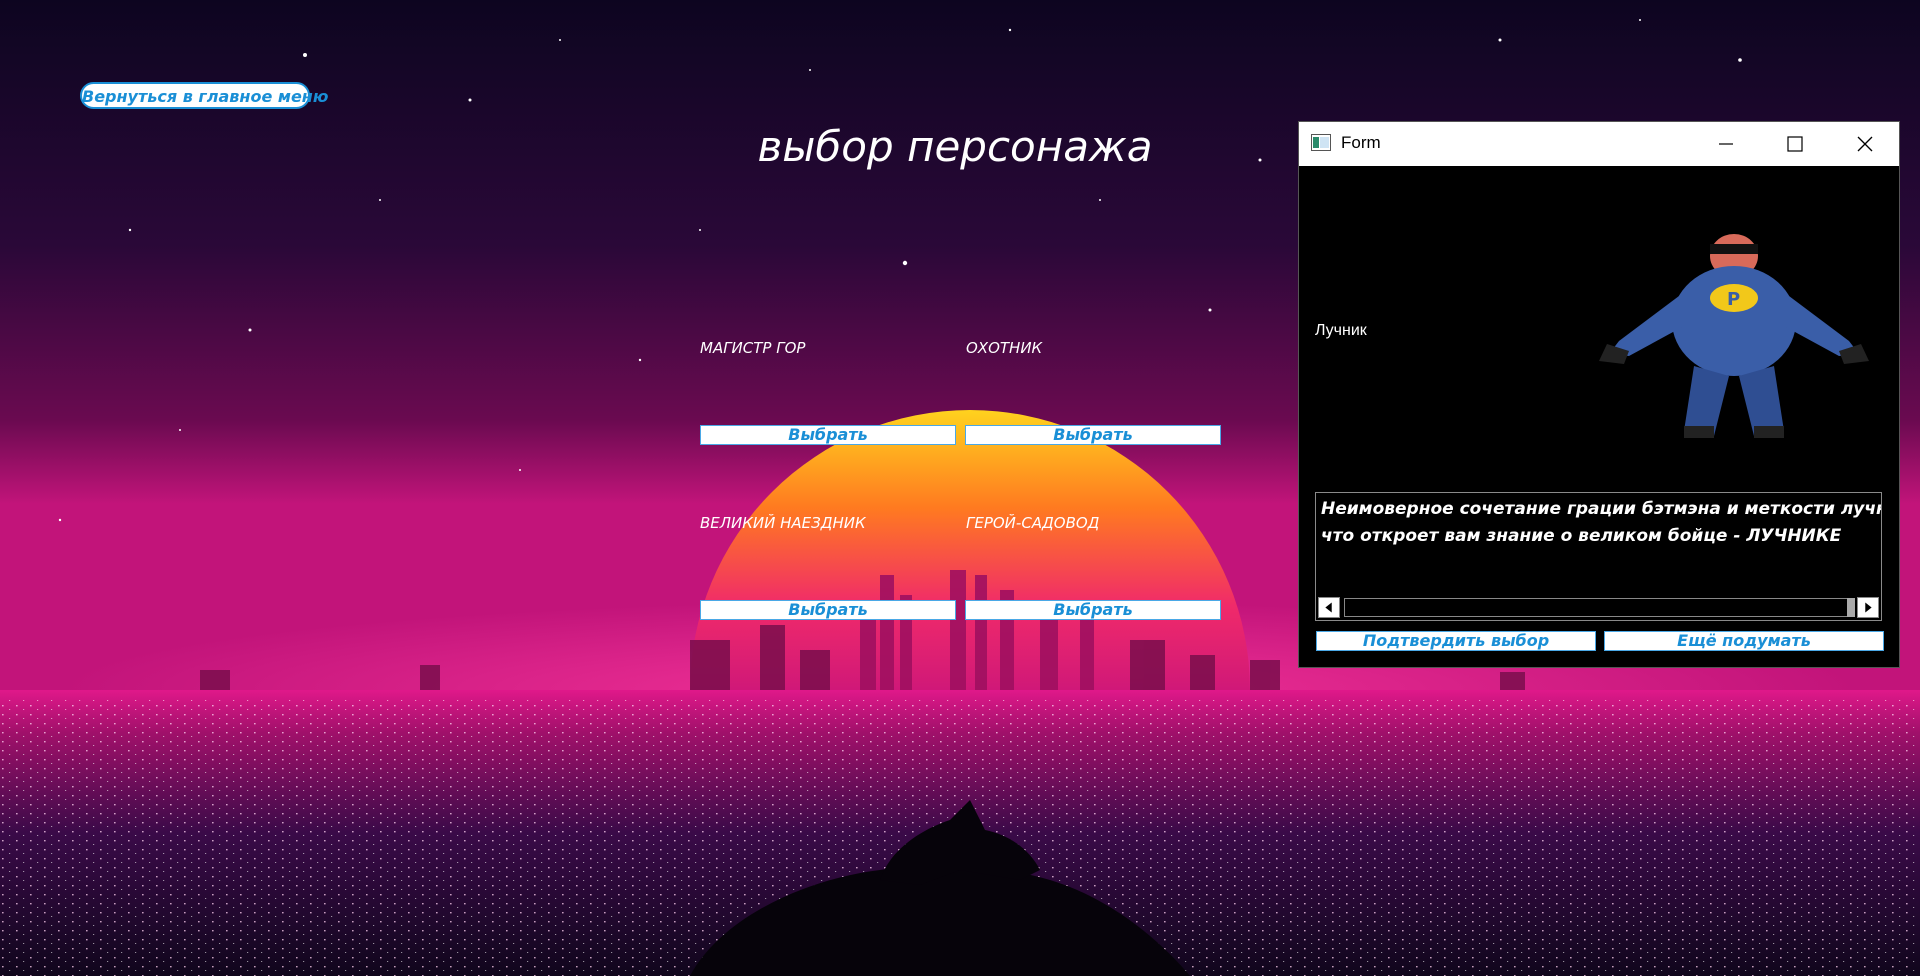  What do you see at coordinates (1734, 336) in the screenshot?
I see `character-portrait: P` at bounding box center [1734, 336].